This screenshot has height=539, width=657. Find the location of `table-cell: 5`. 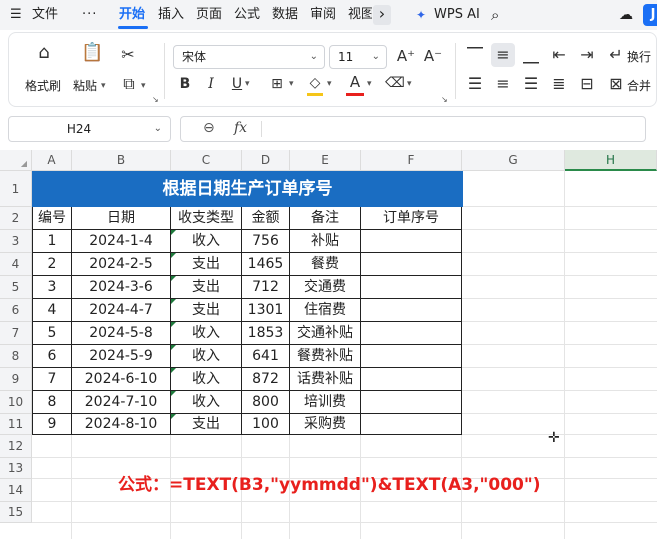

table-cell: 5 is located at coordinates (52, 333).